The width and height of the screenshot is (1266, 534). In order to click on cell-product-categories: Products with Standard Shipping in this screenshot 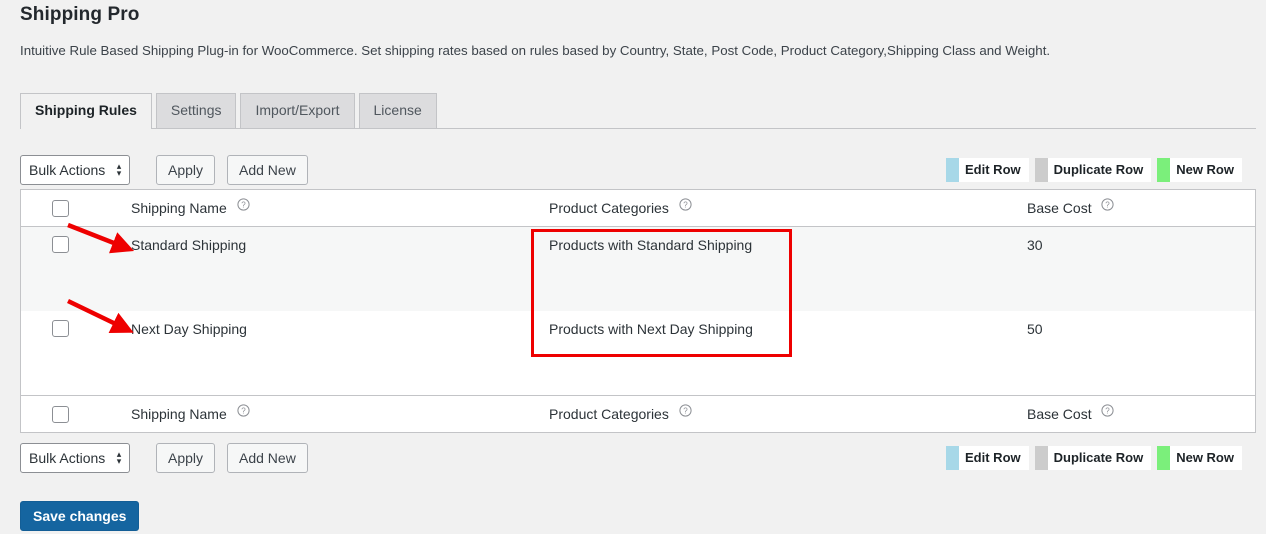, I will do `click(651, 245)`.